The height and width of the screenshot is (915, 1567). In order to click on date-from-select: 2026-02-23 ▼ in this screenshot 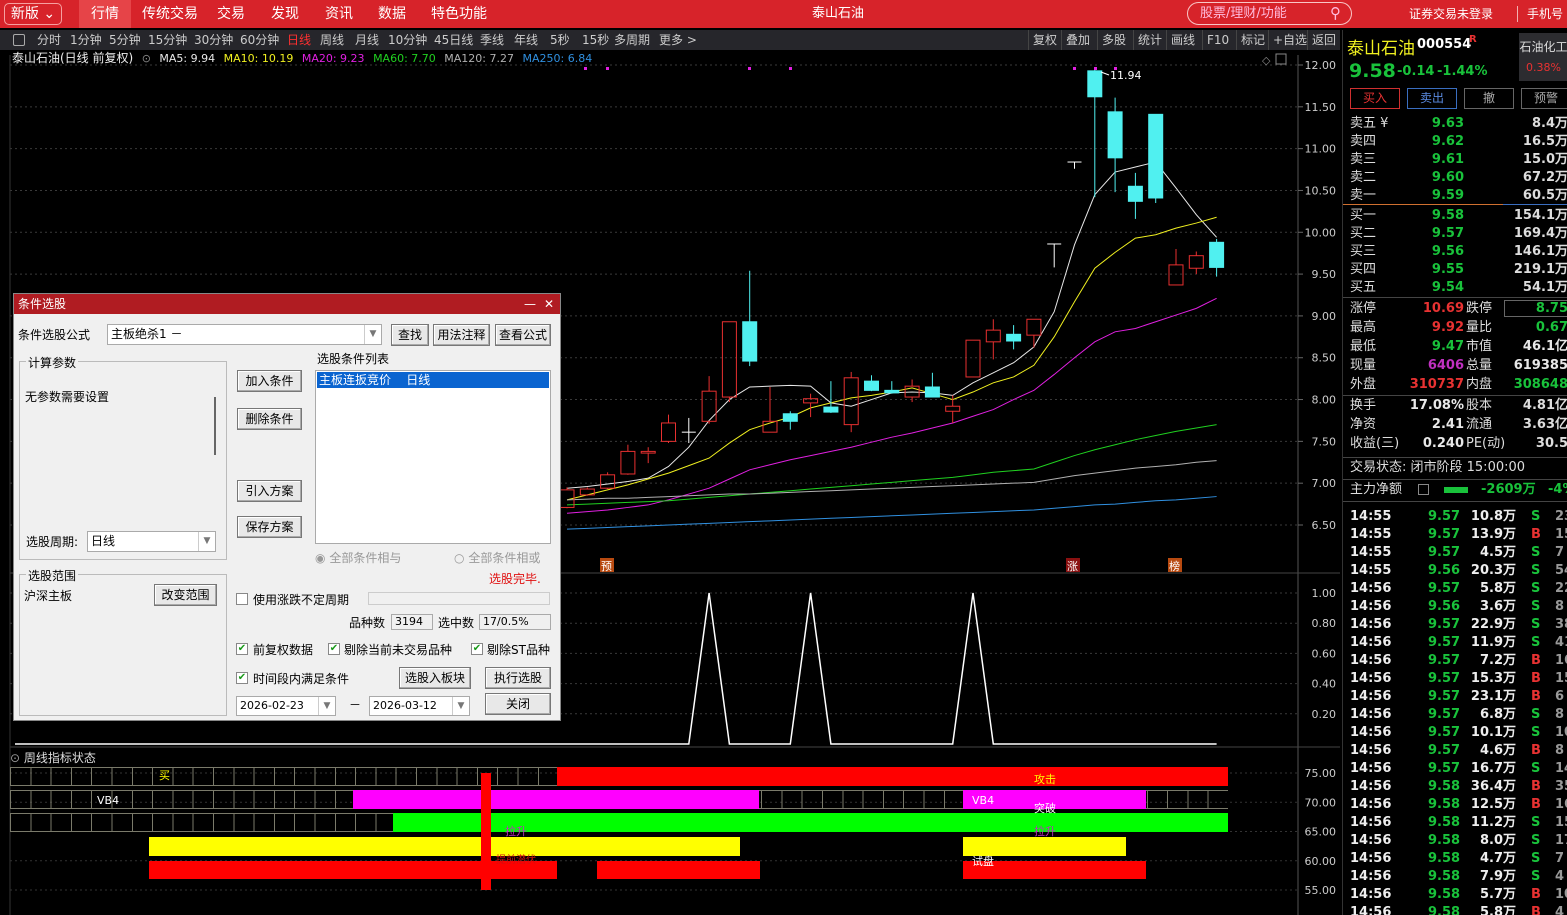, I will do `click(286, 706)`.